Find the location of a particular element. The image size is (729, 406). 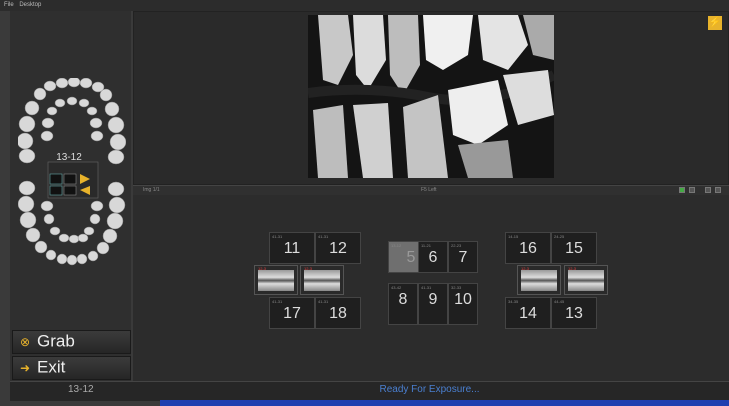

tile-13: 44-45 13 is located at coordinates (574, 313).